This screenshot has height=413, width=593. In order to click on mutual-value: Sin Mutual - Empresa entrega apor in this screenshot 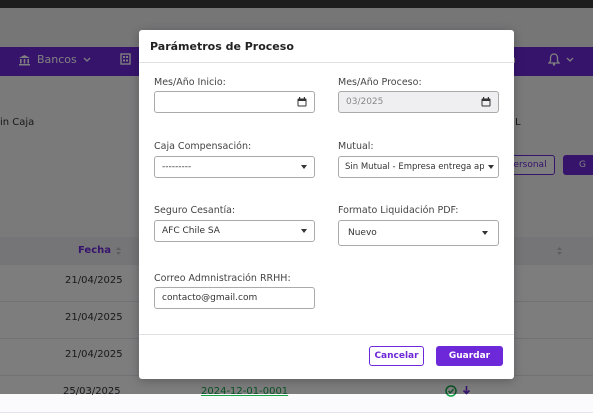, I will do `click(414, 167)`.